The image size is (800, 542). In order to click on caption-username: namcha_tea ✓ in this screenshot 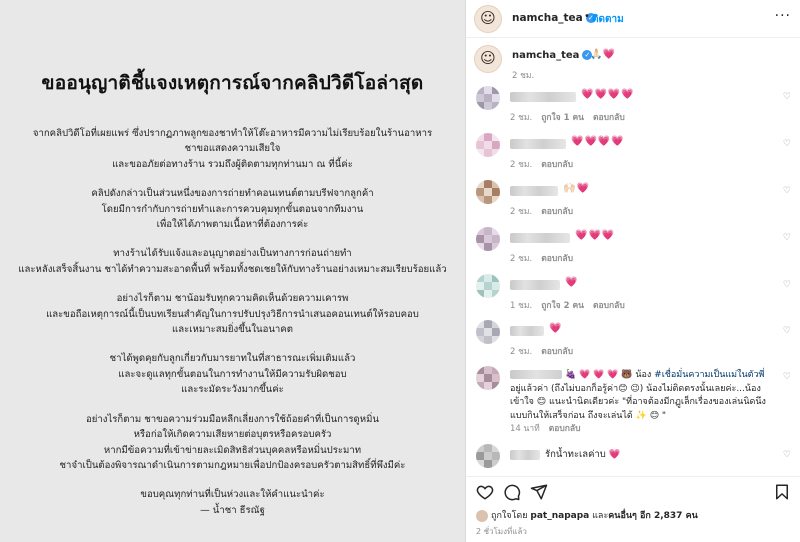, I will do `click(552, 55)`.